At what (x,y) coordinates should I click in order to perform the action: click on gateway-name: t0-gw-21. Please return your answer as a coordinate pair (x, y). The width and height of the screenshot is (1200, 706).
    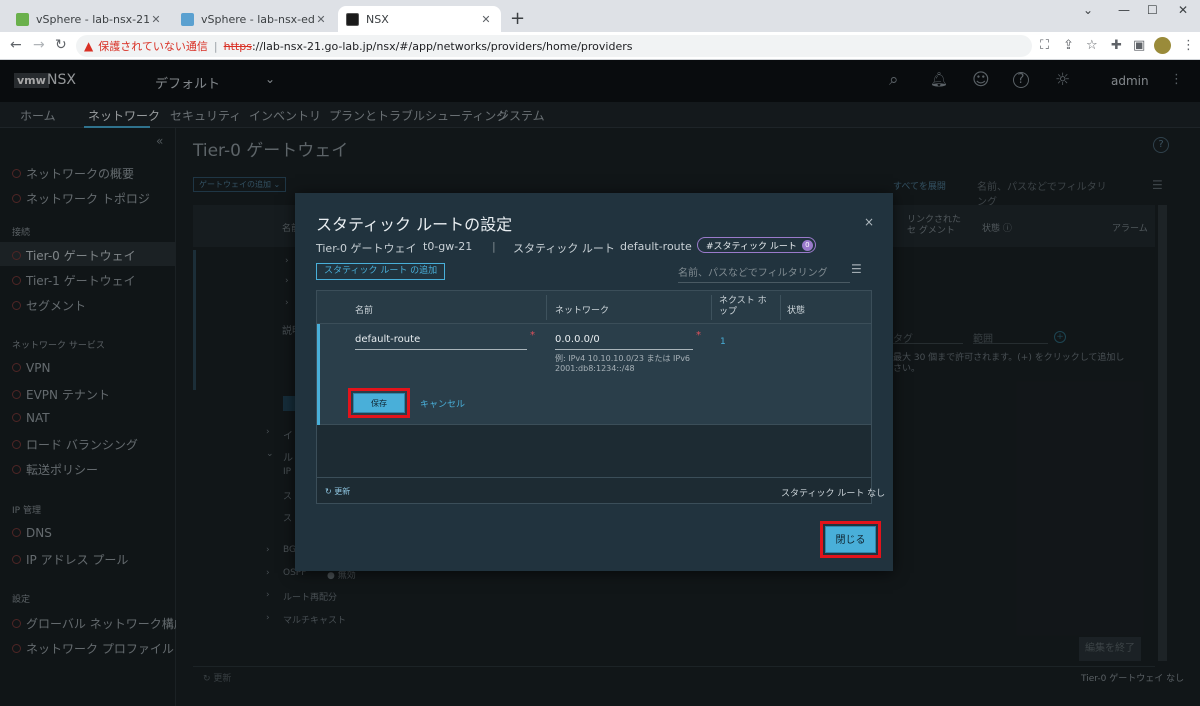
    Looking at the image, I should click on (448, 246).